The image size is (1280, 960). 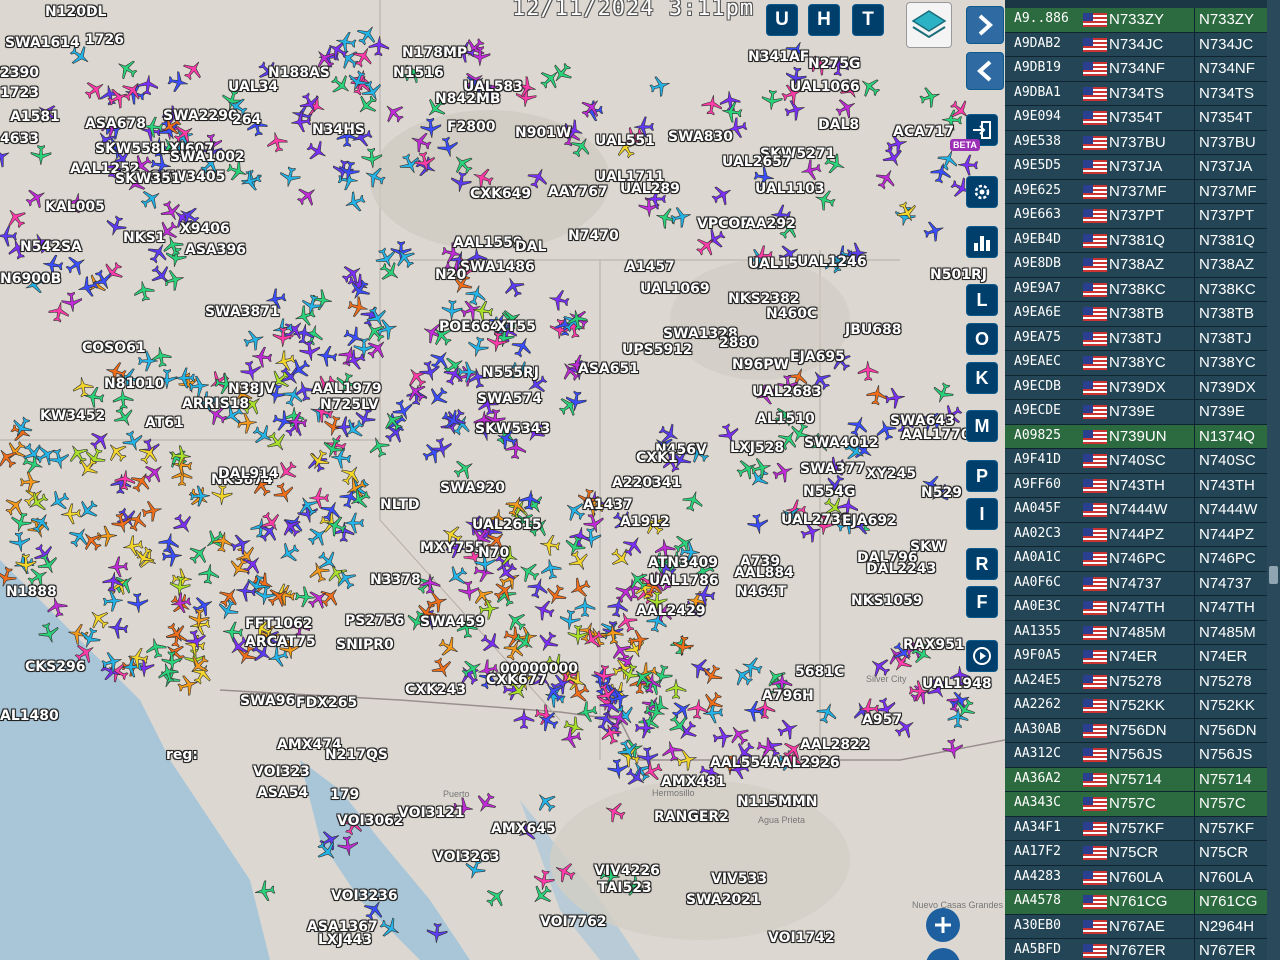 I want to click on table-row: A9E5D5 N737JA N737JA, so click(x=1136, y=167).